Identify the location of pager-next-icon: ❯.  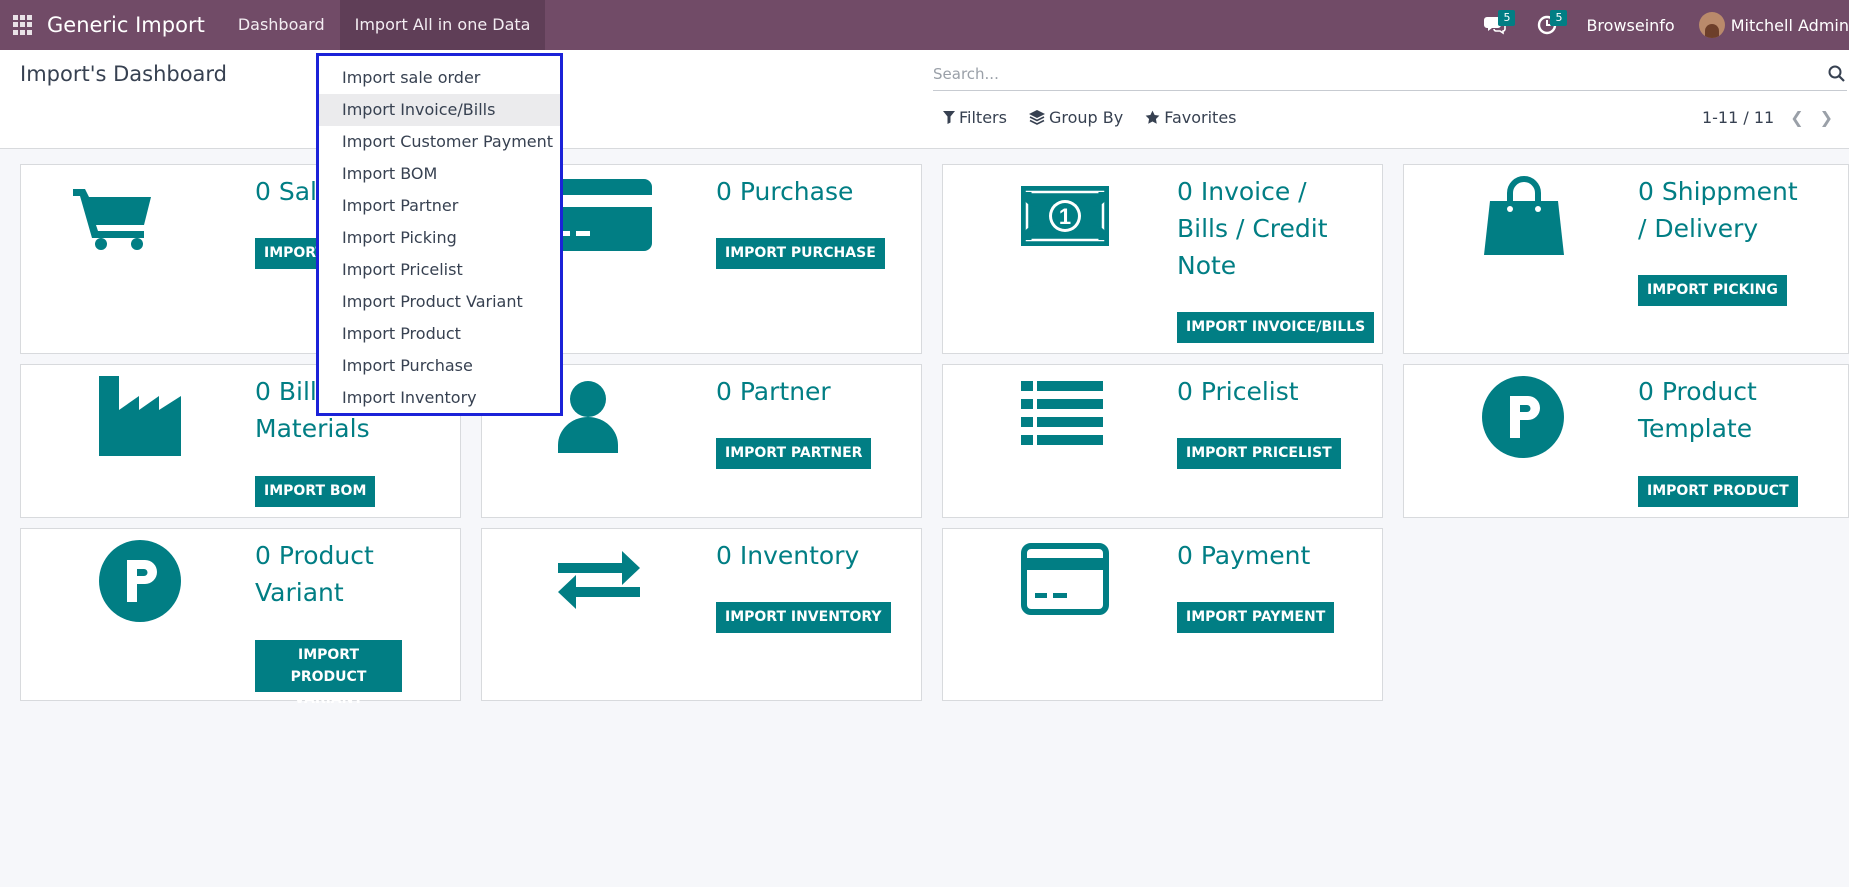
(1826, 117).